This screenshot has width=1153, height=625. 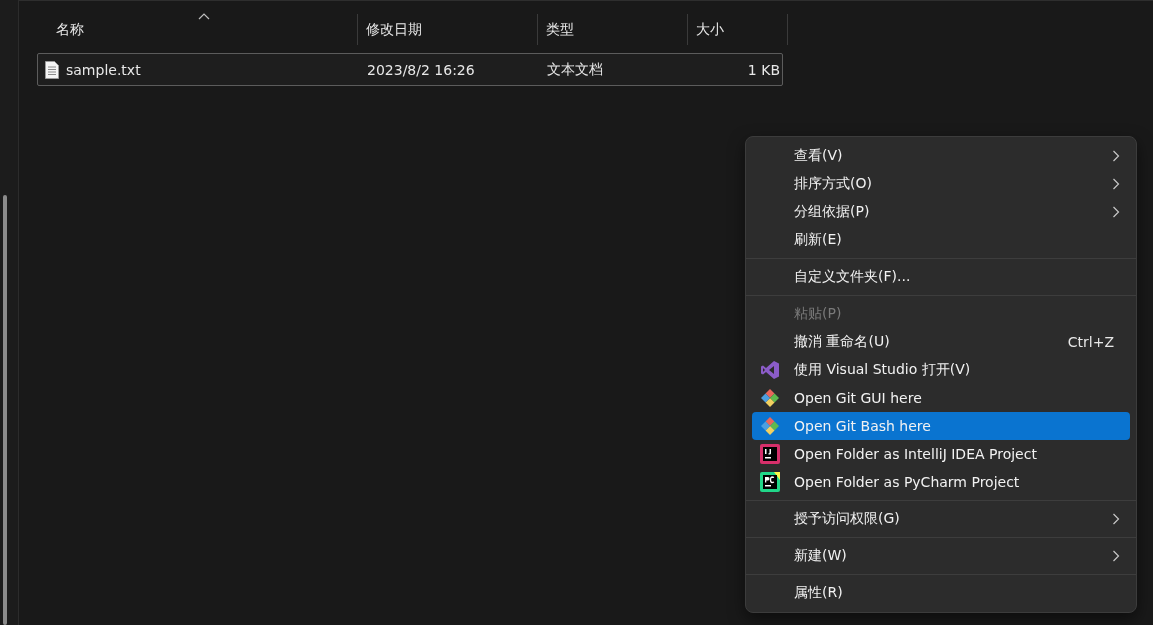 I want to click on file-name: sample.txt, so click(x=103, y=69).